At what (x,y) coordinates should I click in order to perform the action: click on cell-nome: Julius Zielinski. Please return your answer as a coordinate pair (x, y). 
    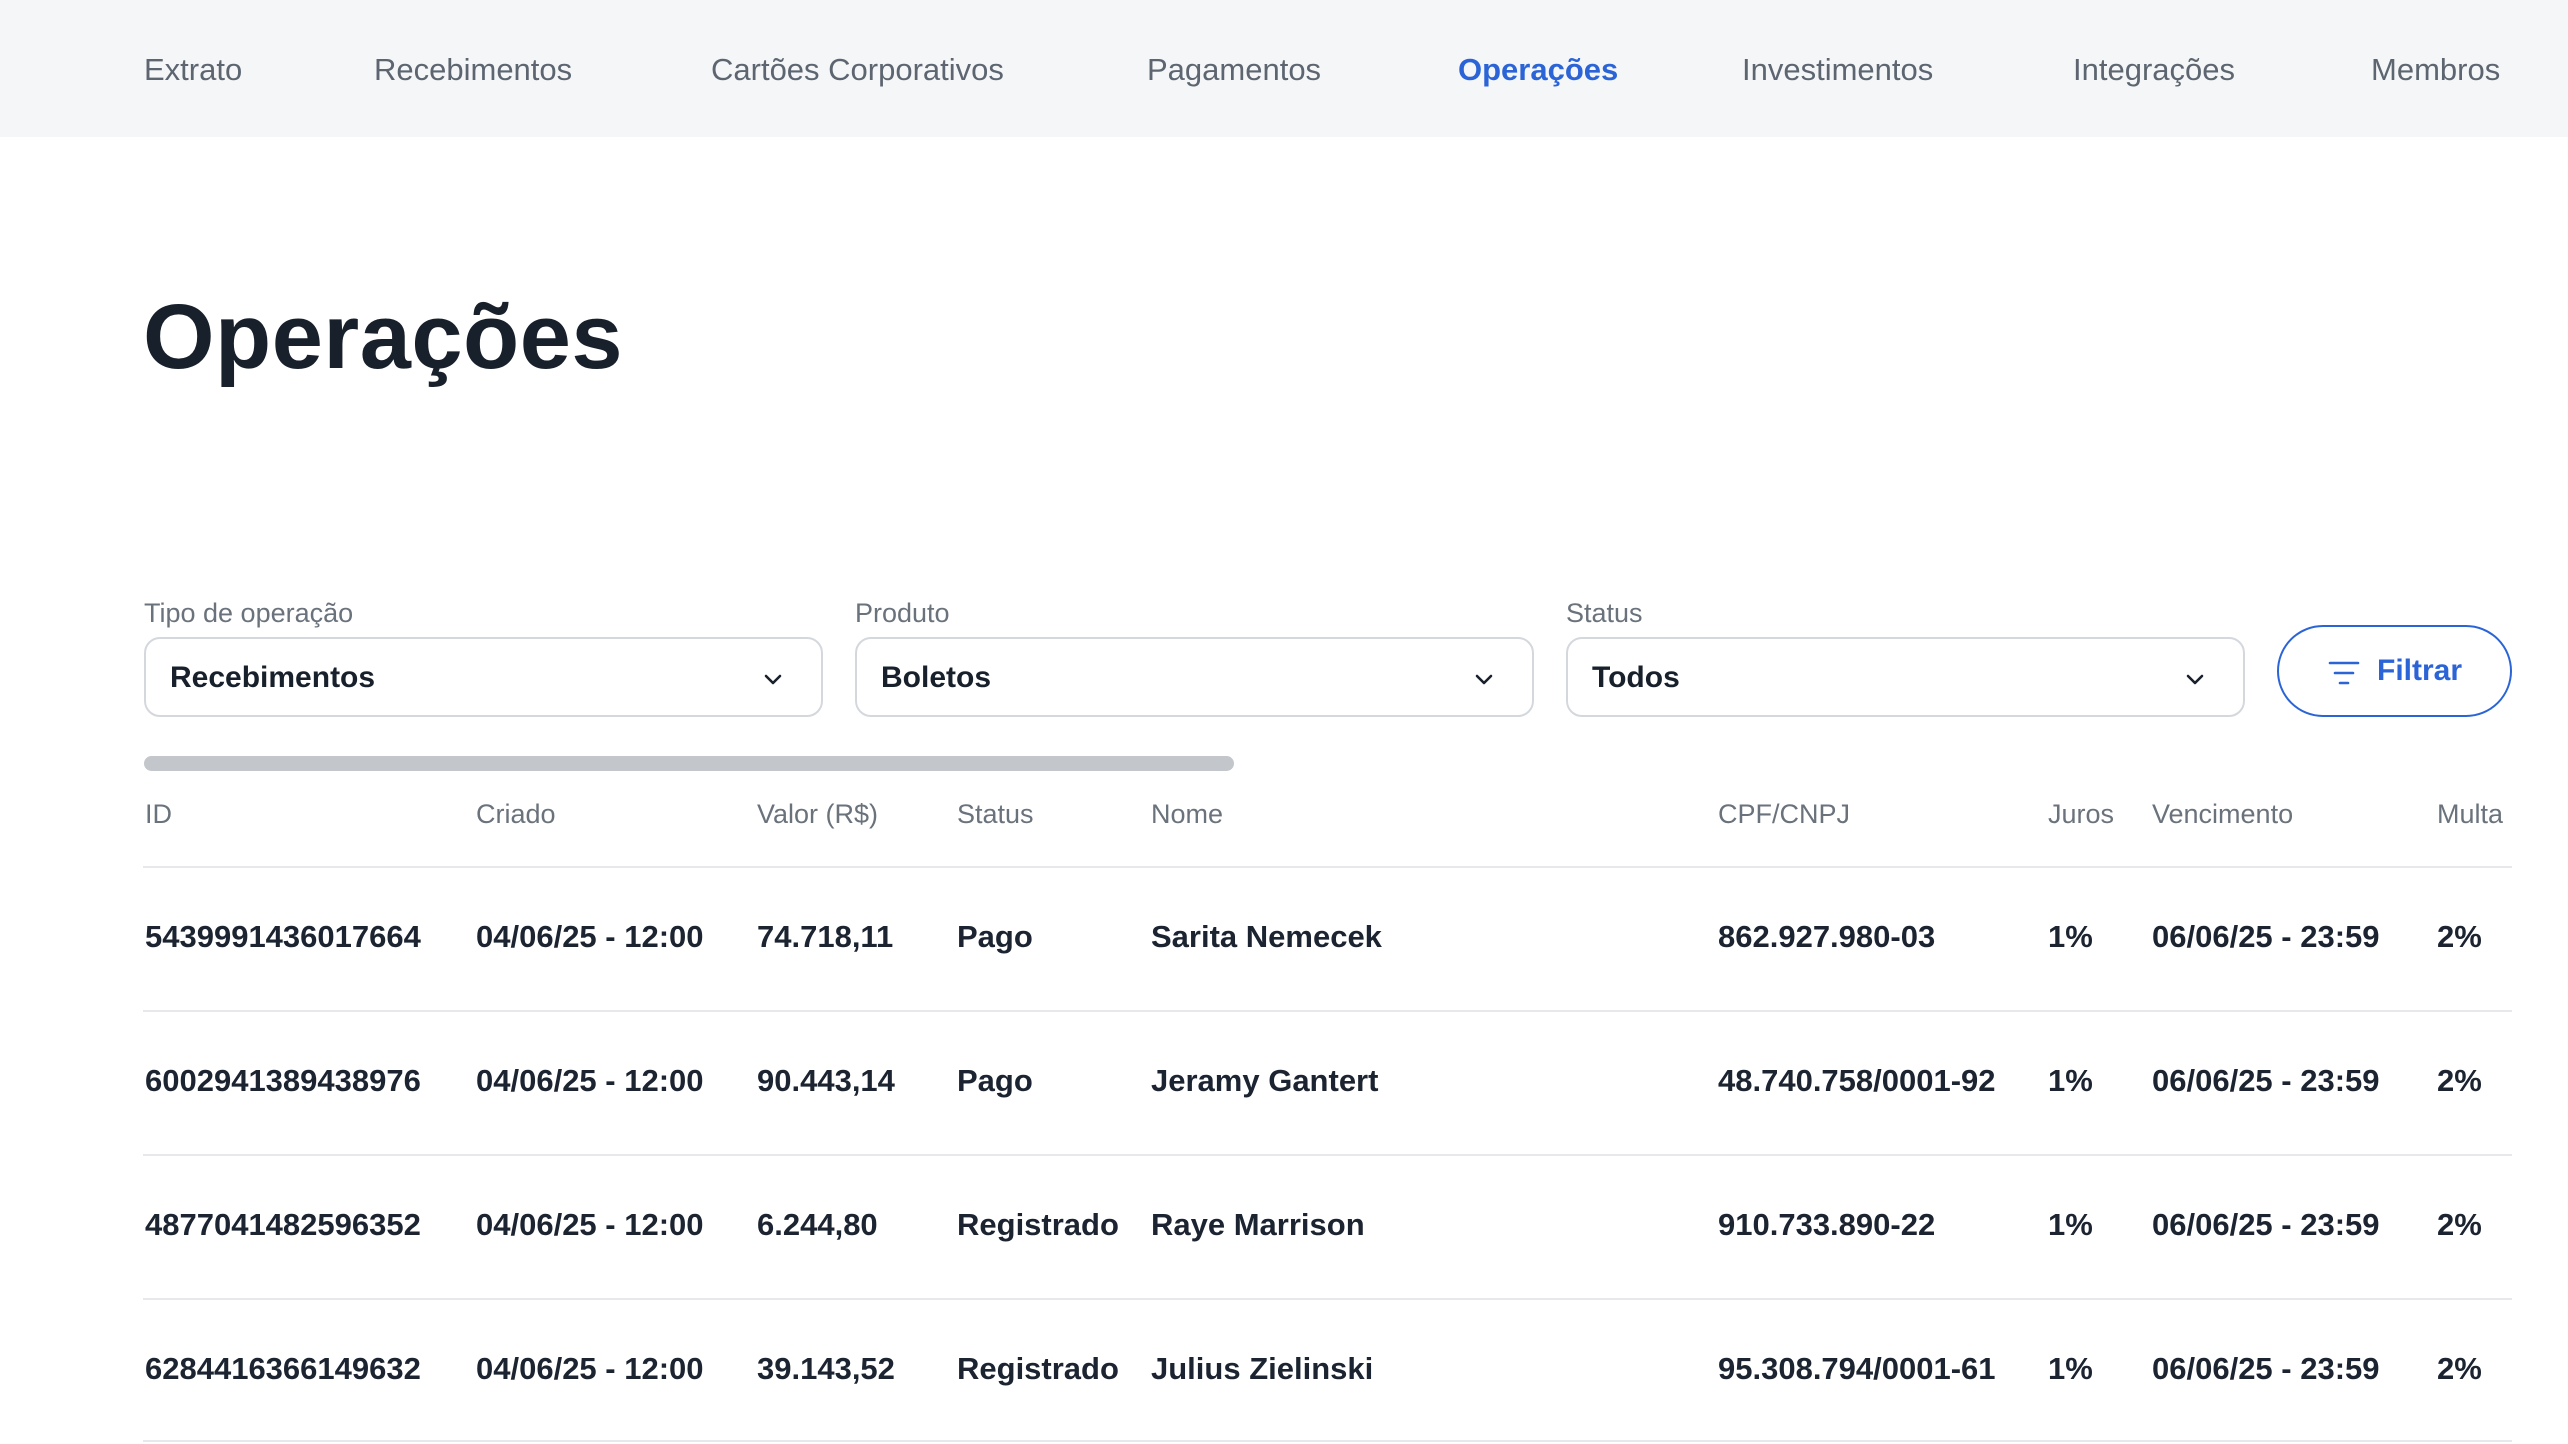
    Looking at the image, I should click on (1262, 1368).